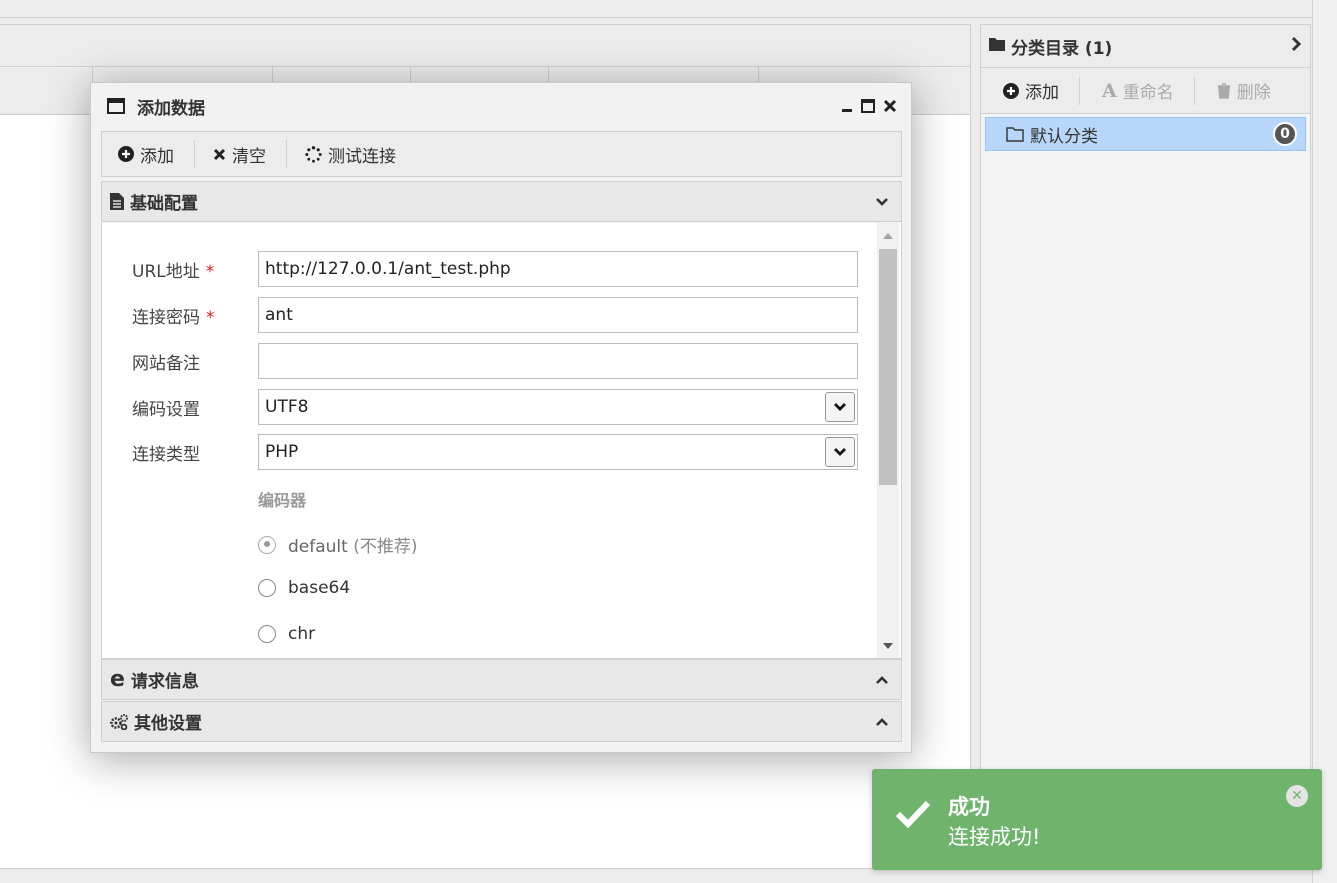  Describe the element at coordinates (286, 634) in the screenshot. I see `encoder-chr-radio: chr` at that location.